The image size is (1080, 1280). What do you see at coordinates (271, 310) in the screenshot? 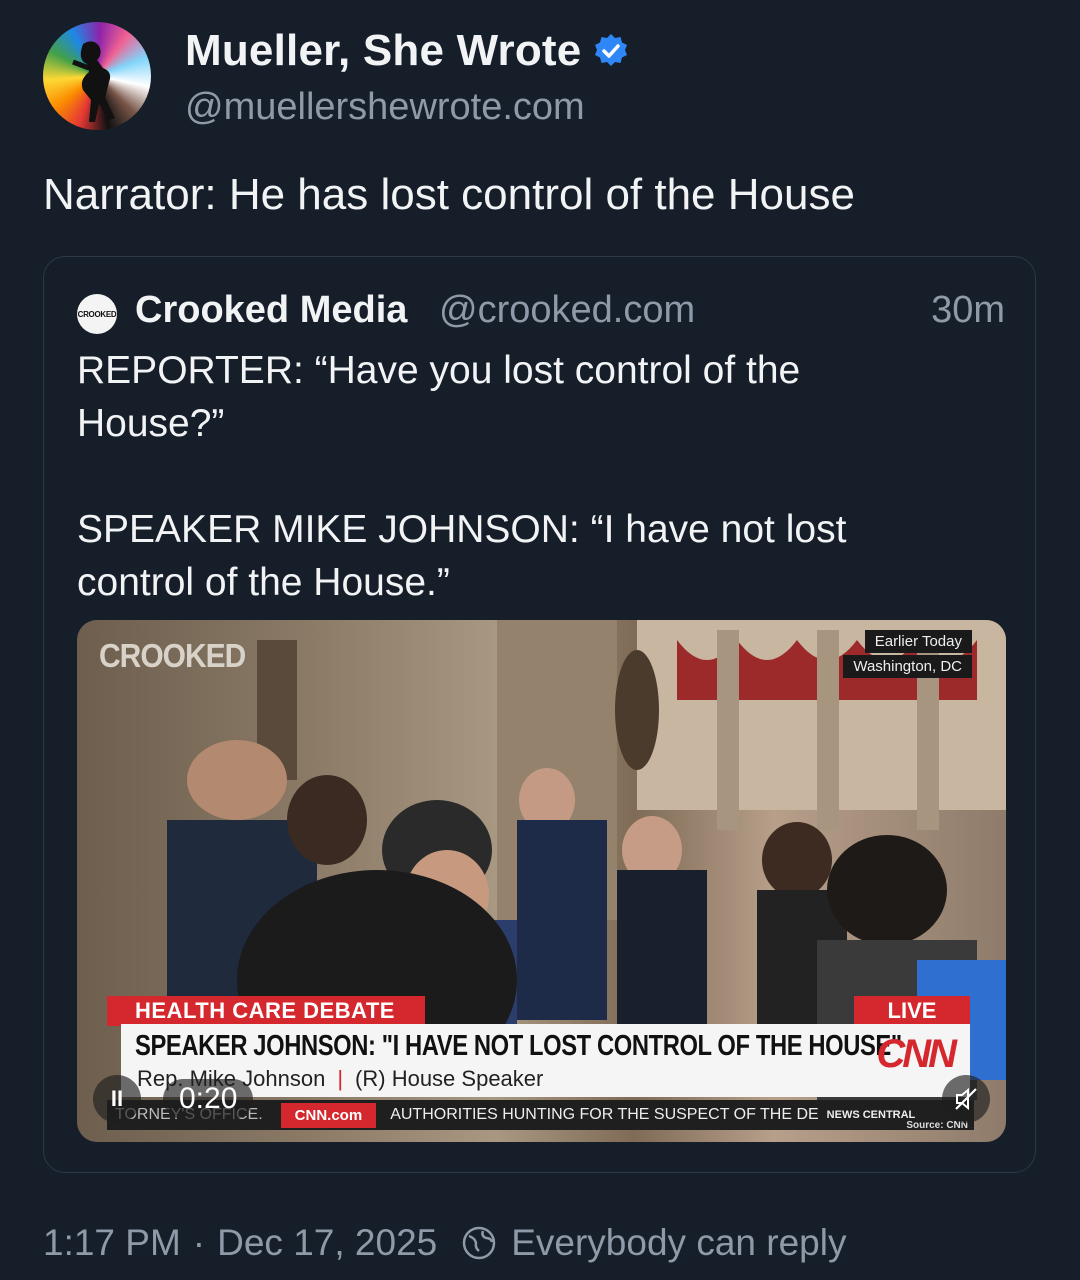
I see `quote-display-name: Crooked Media` at bounding box center [271, 310].